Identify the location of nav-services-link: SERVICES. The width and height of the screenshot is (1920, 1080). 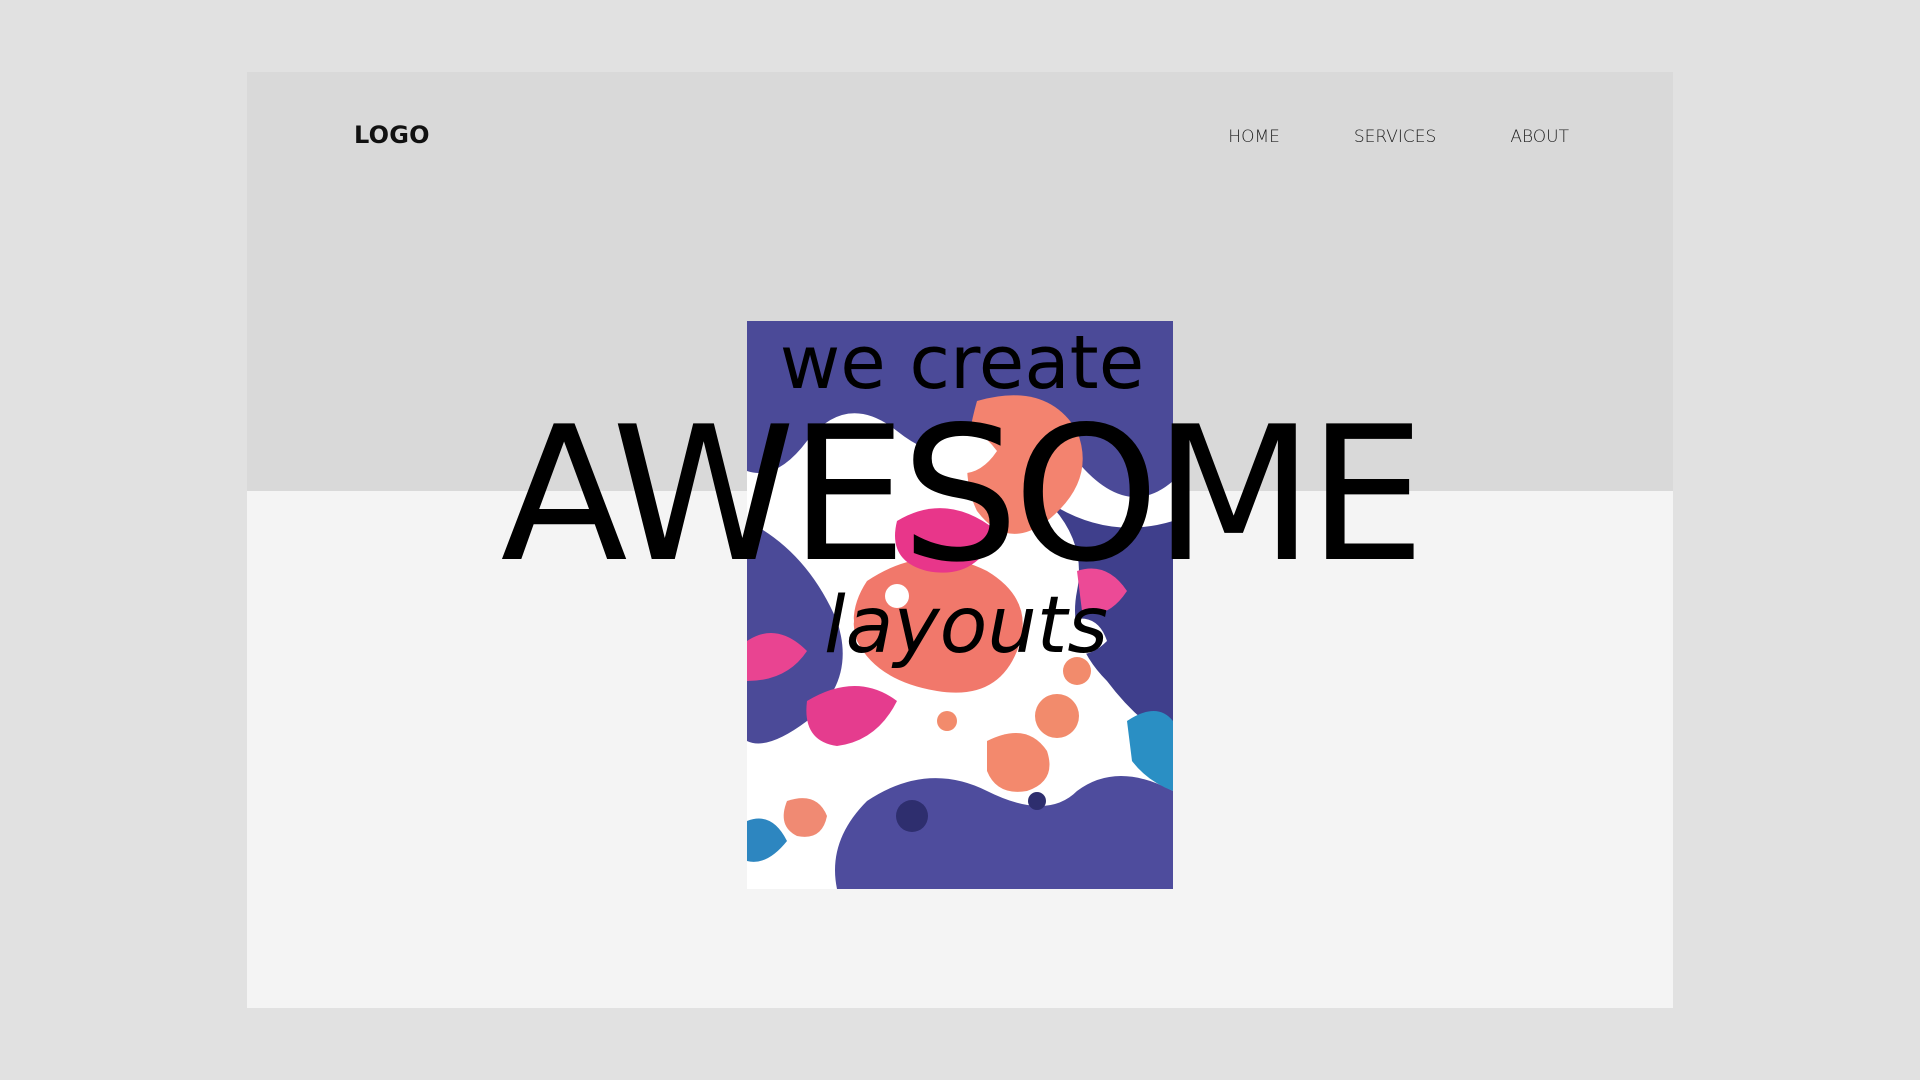
(1395, 137).